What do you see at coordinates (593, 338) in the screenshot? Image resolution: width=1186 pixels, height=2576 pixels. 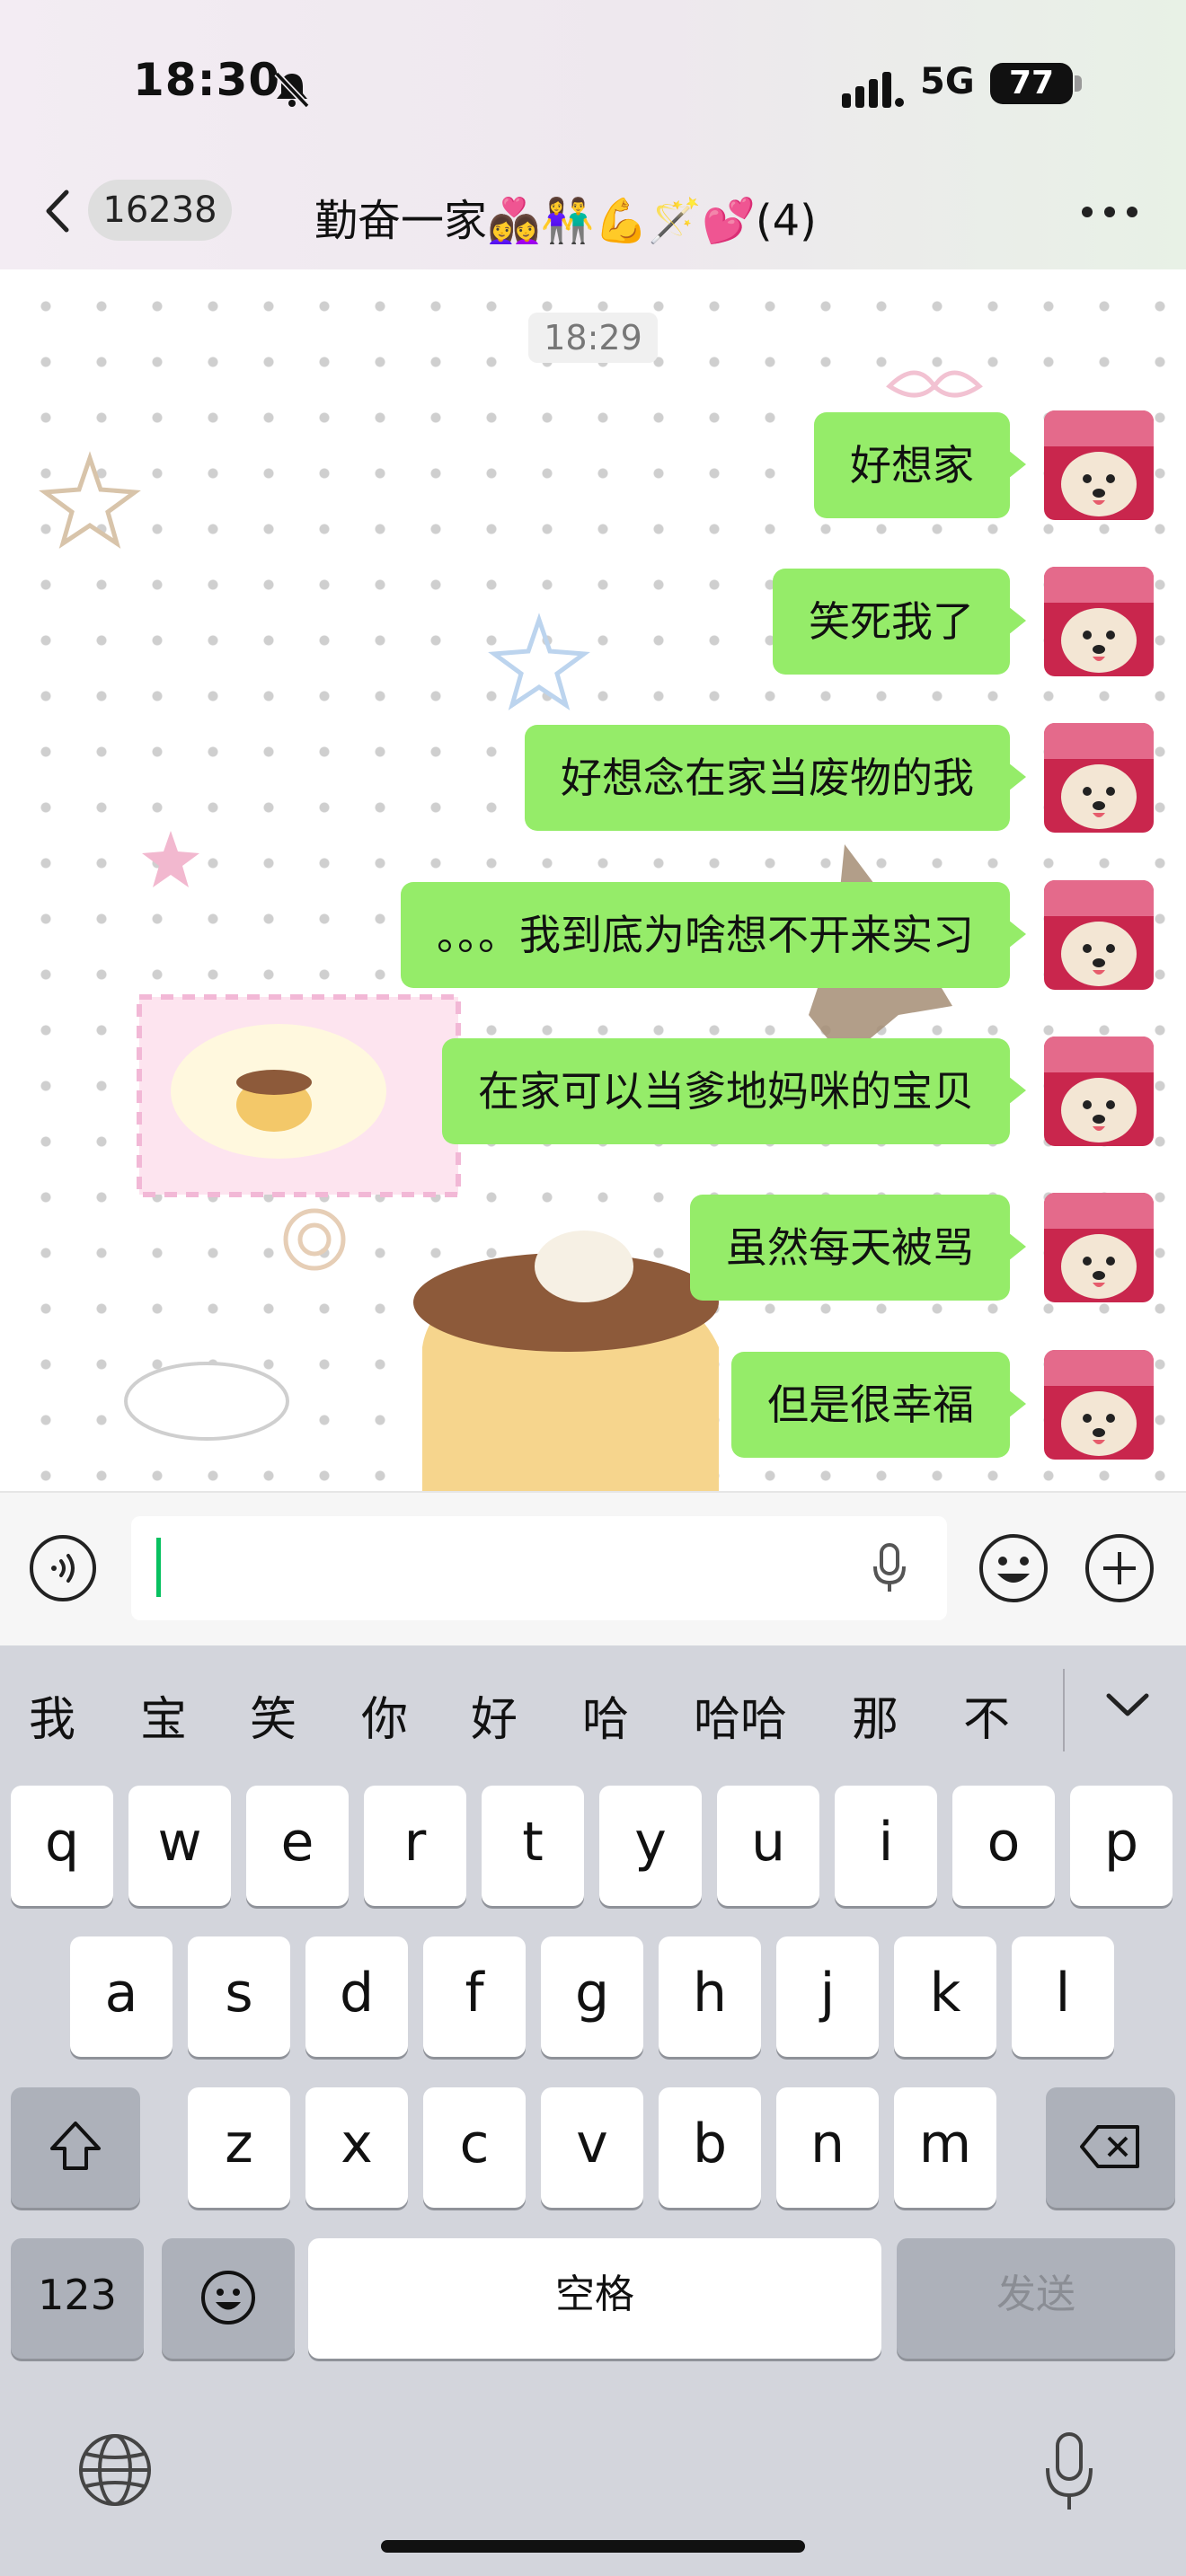 I see `message-timestamp: 18:29` at bounding box center [593, 338].